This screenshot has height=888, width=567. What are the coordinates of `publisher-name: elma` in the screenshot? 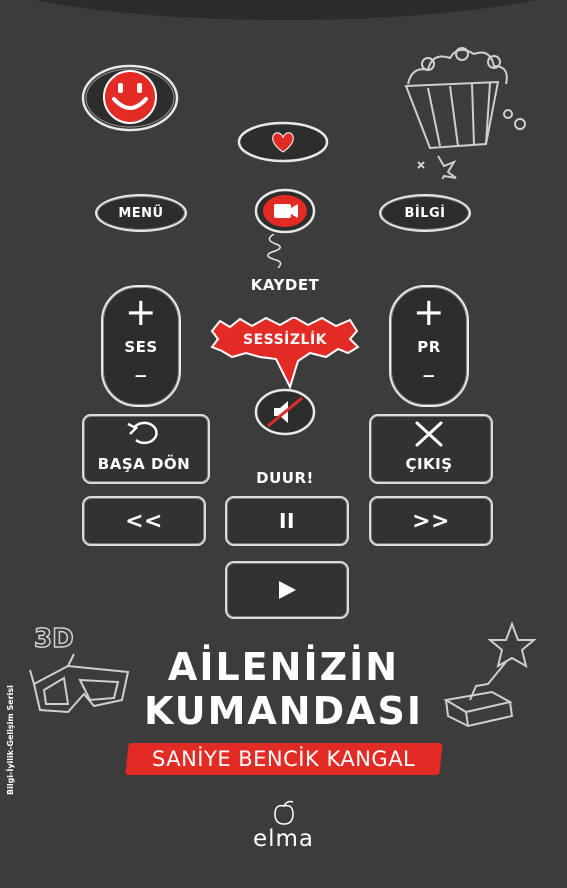 It's located at (283, 839).